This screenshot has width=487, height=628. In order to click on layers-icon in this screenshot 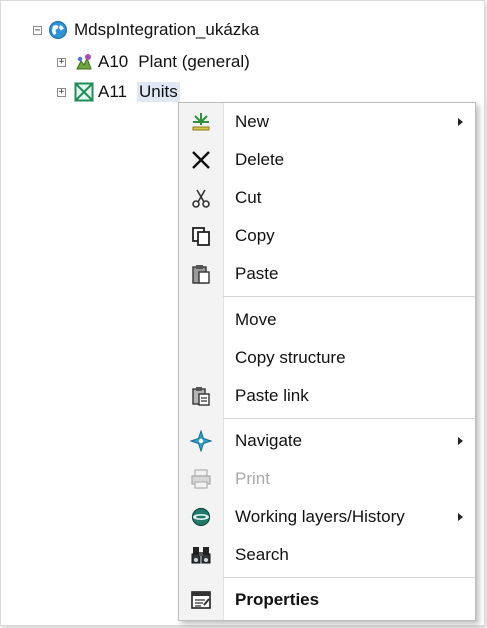, I will do `click(201, 517)`.